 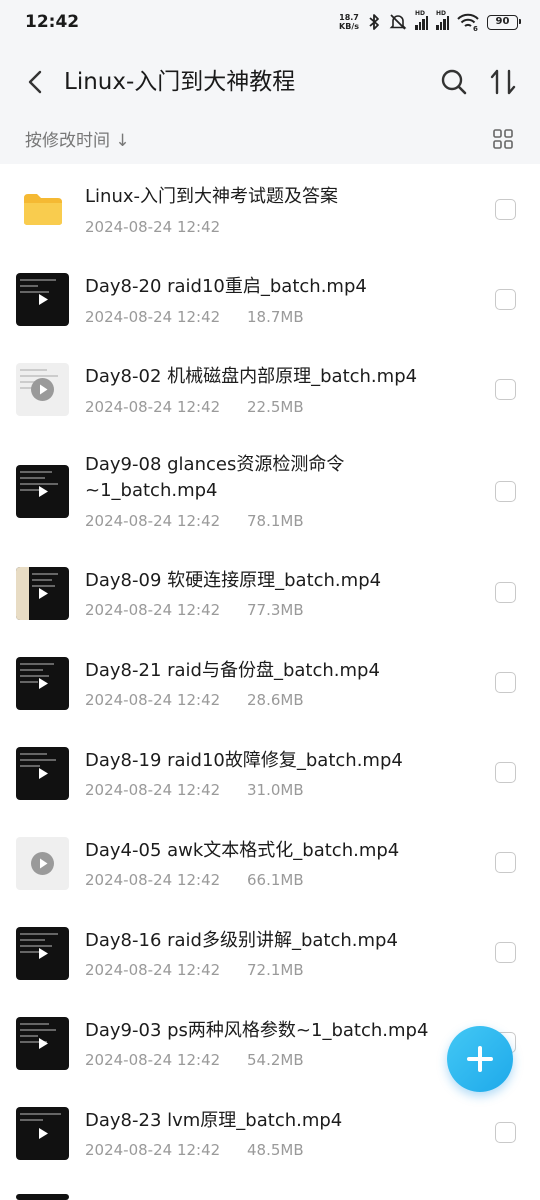 I want to click on file-name: Day8-21 raid与备份盘_batch.mp4, so click(x=232, y=670).